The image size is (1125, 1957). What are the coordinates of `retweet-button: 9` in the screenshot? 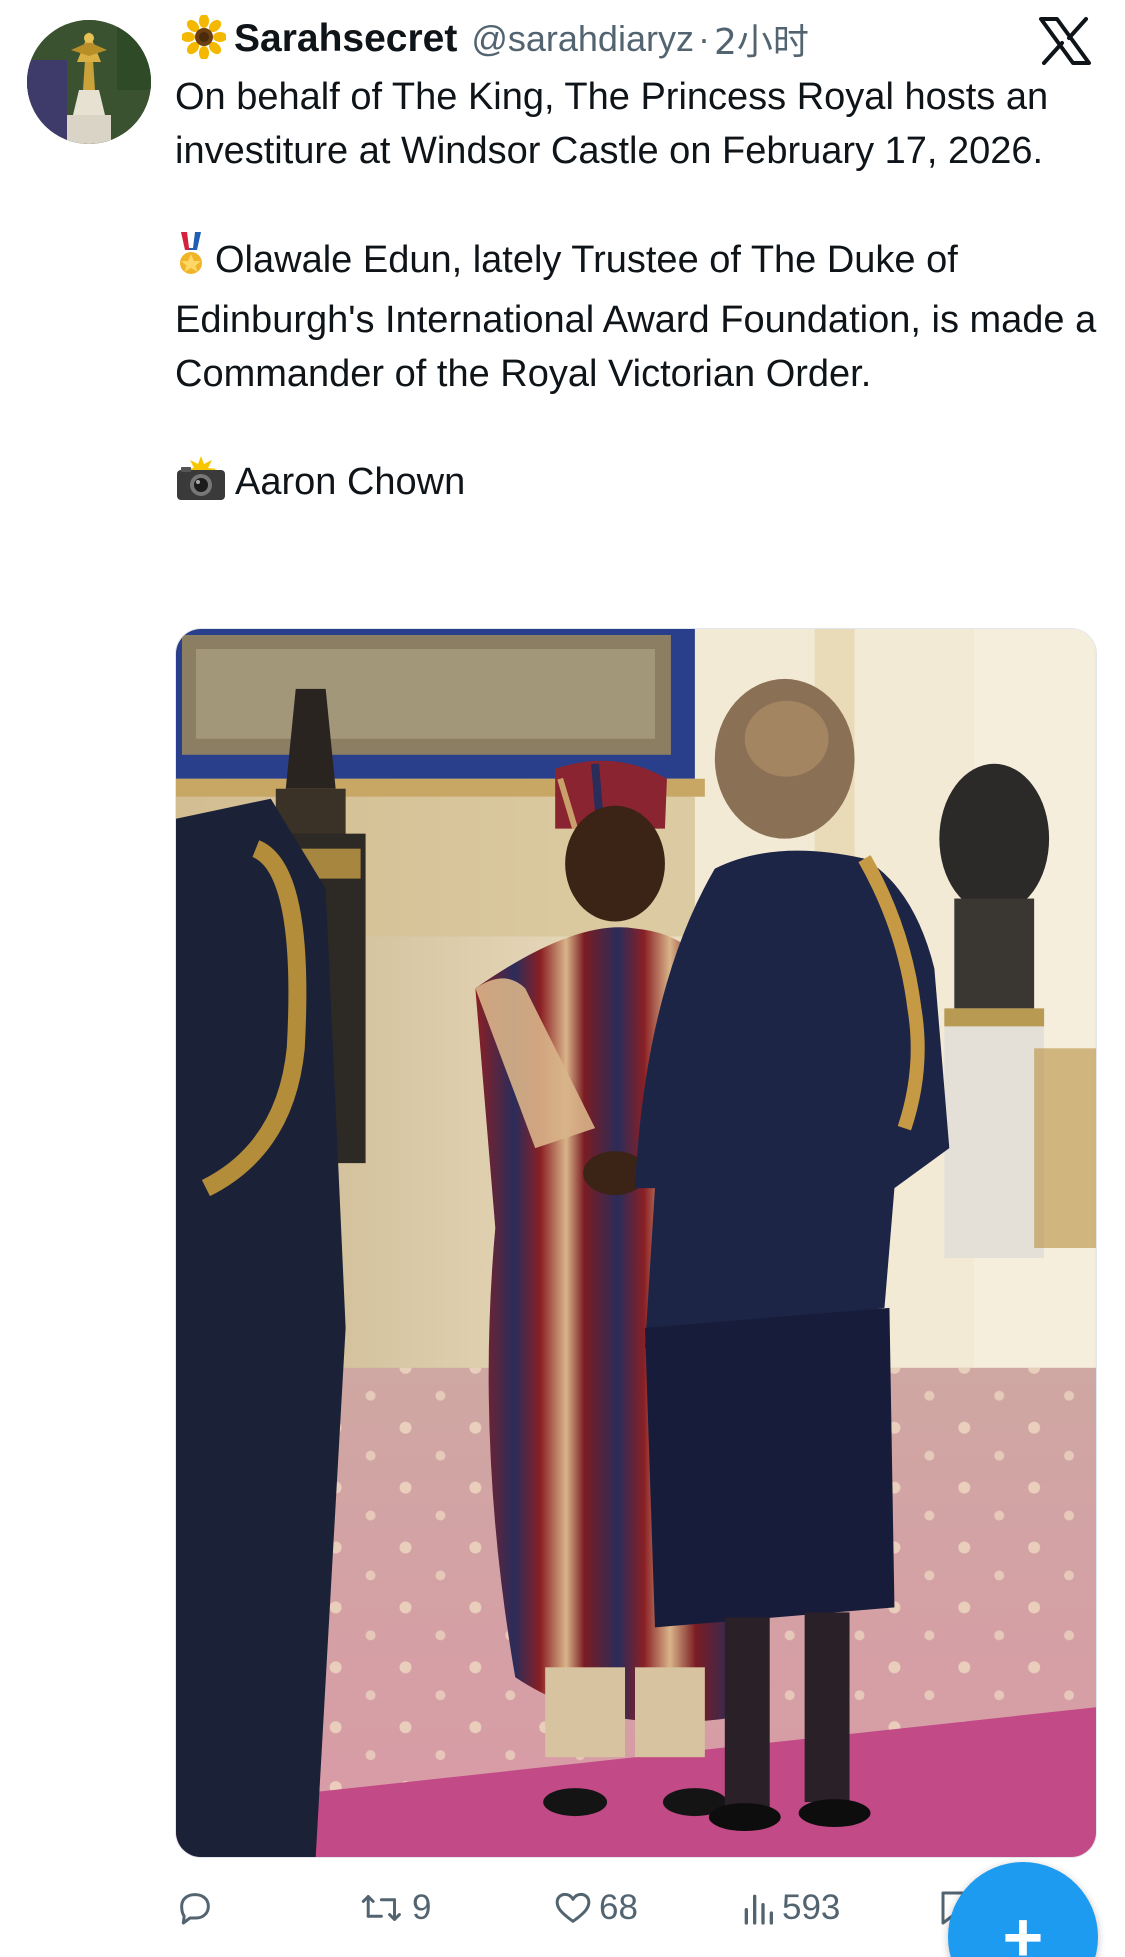 It's located at (395, 1908).